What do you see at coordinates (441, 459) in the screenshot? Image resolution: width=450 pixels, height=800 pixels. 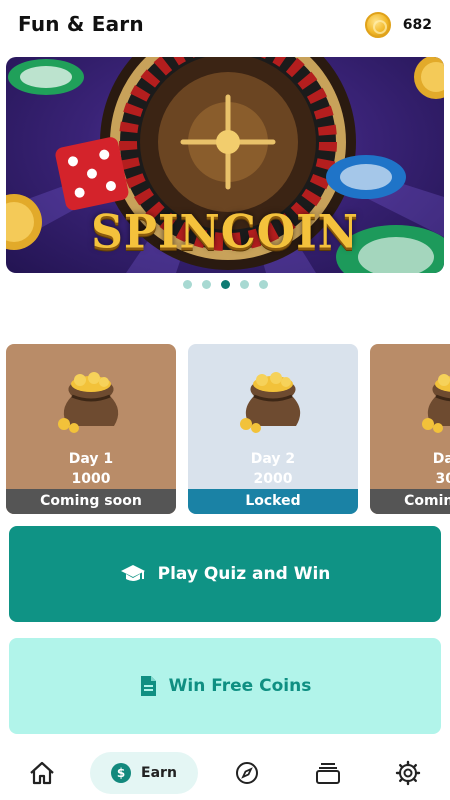 I see `card-day-label: Day 3` at bounding box center [441, 459].